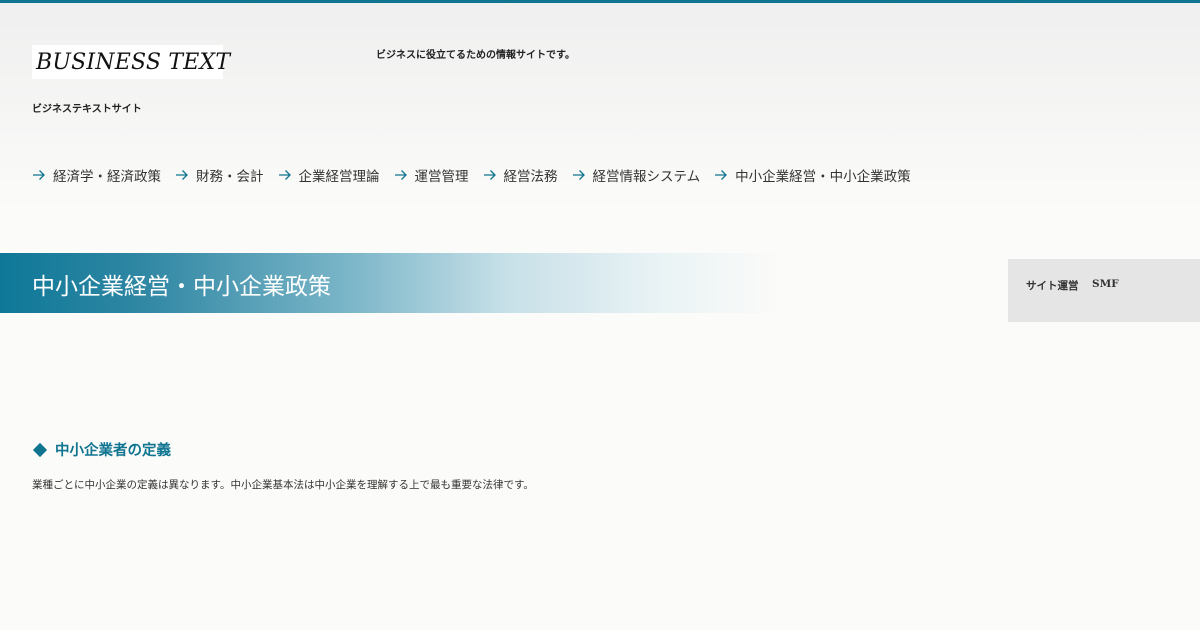 This screenshot has width=1200, height=630. Describe the element at coordinates (1052, 286) in the screenshot. I see `operator-label: サイト運営` at that location.